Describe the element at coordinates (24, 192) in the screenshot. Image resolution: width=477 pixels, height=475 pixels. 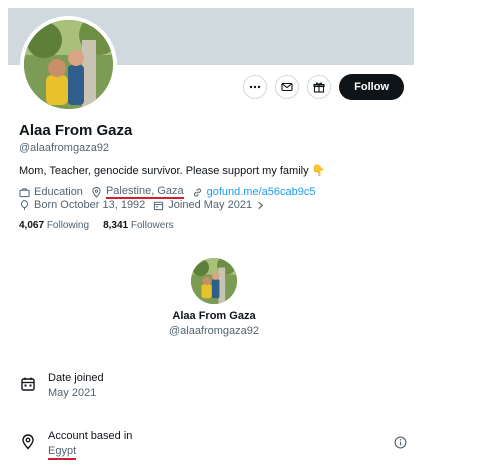
I see `briefcase-icon` at that location.